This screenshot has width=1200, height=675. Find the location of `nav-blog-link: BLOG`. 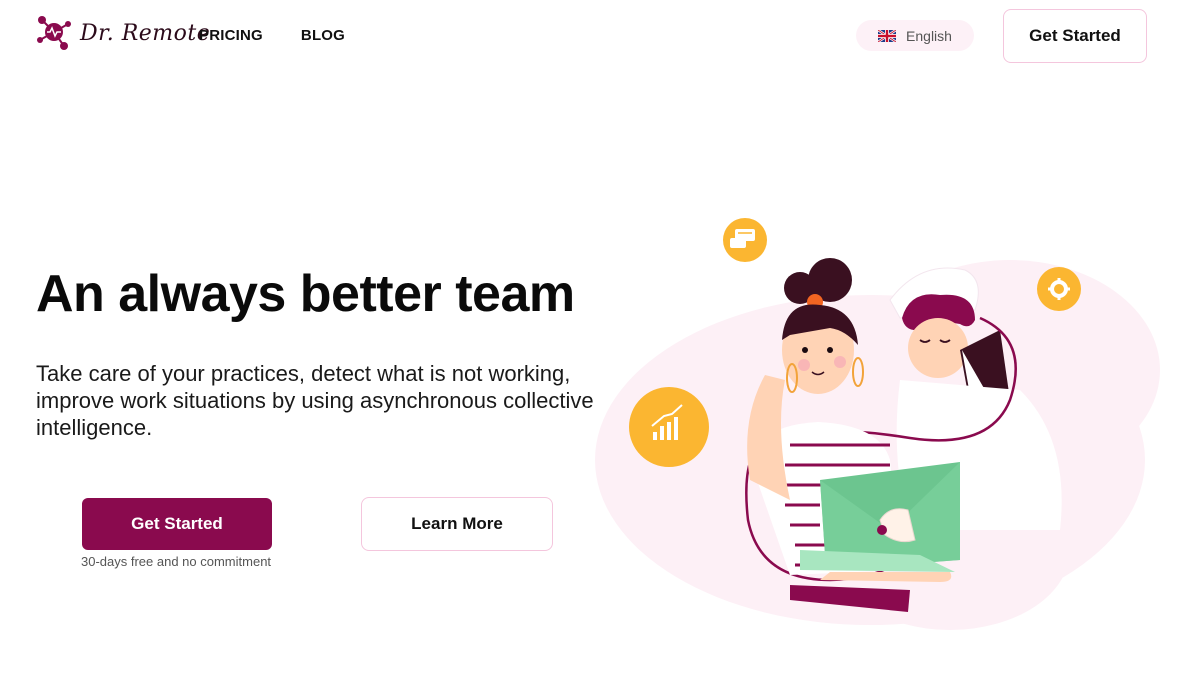

nav-blog-link: BLOG is located at coordinates (323, 35).